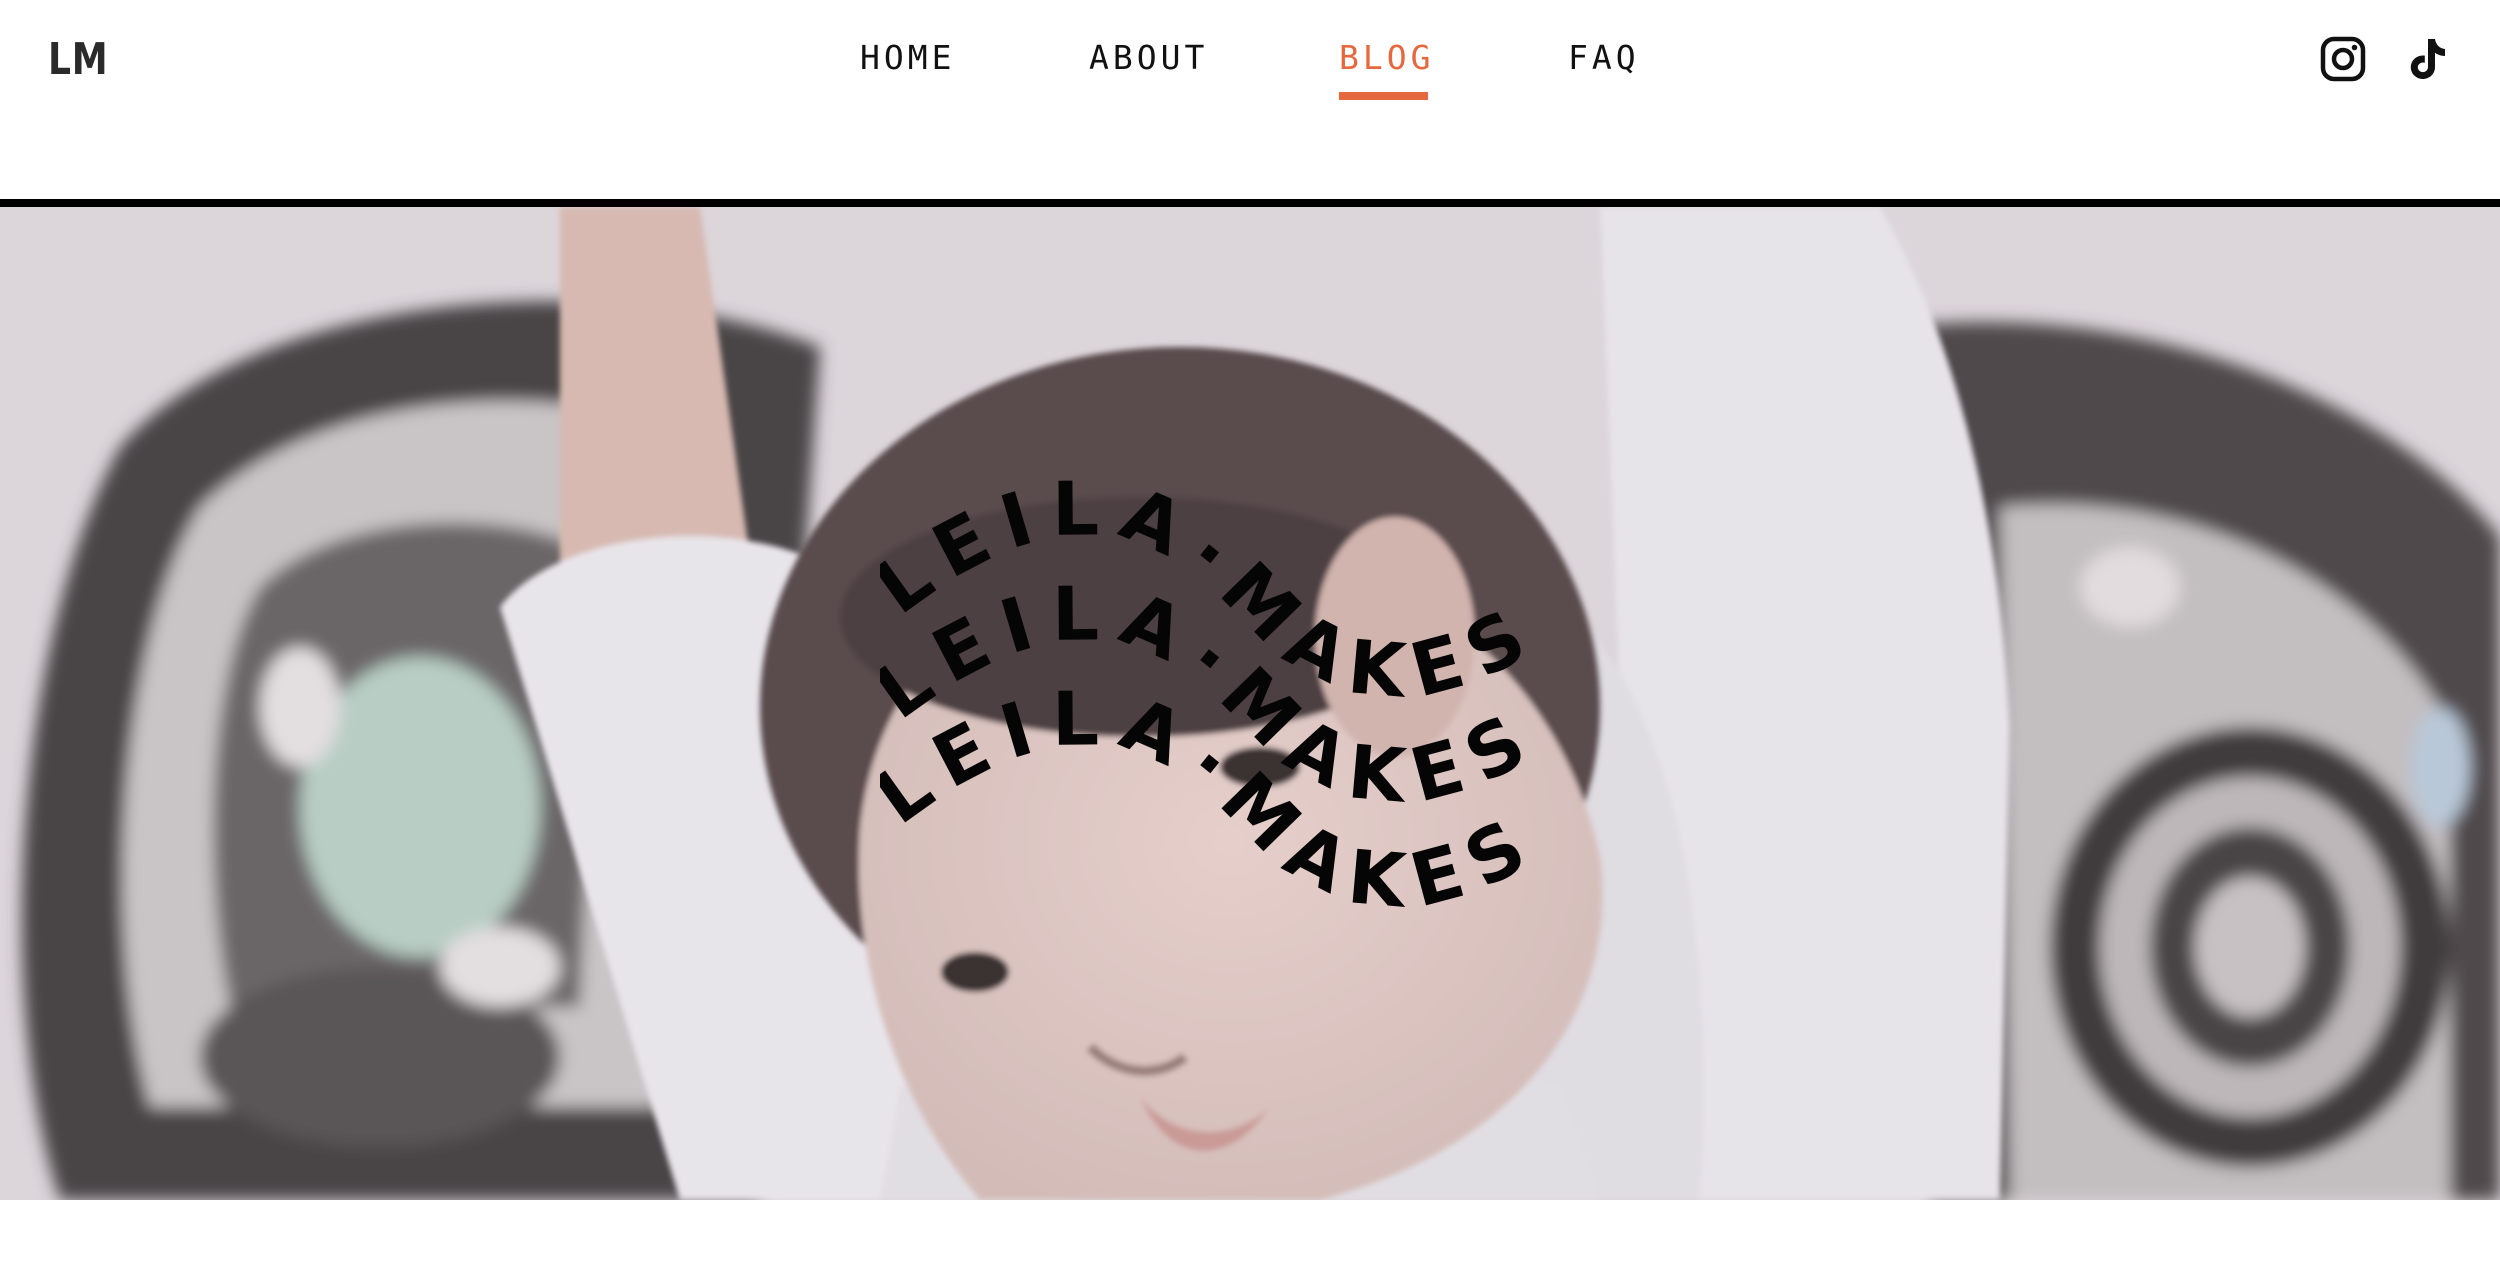 The image size is (2500, 1278). Describe the element at coordinates (2427, 59) in the screenshot. I see `tiktok-icon` at that location.